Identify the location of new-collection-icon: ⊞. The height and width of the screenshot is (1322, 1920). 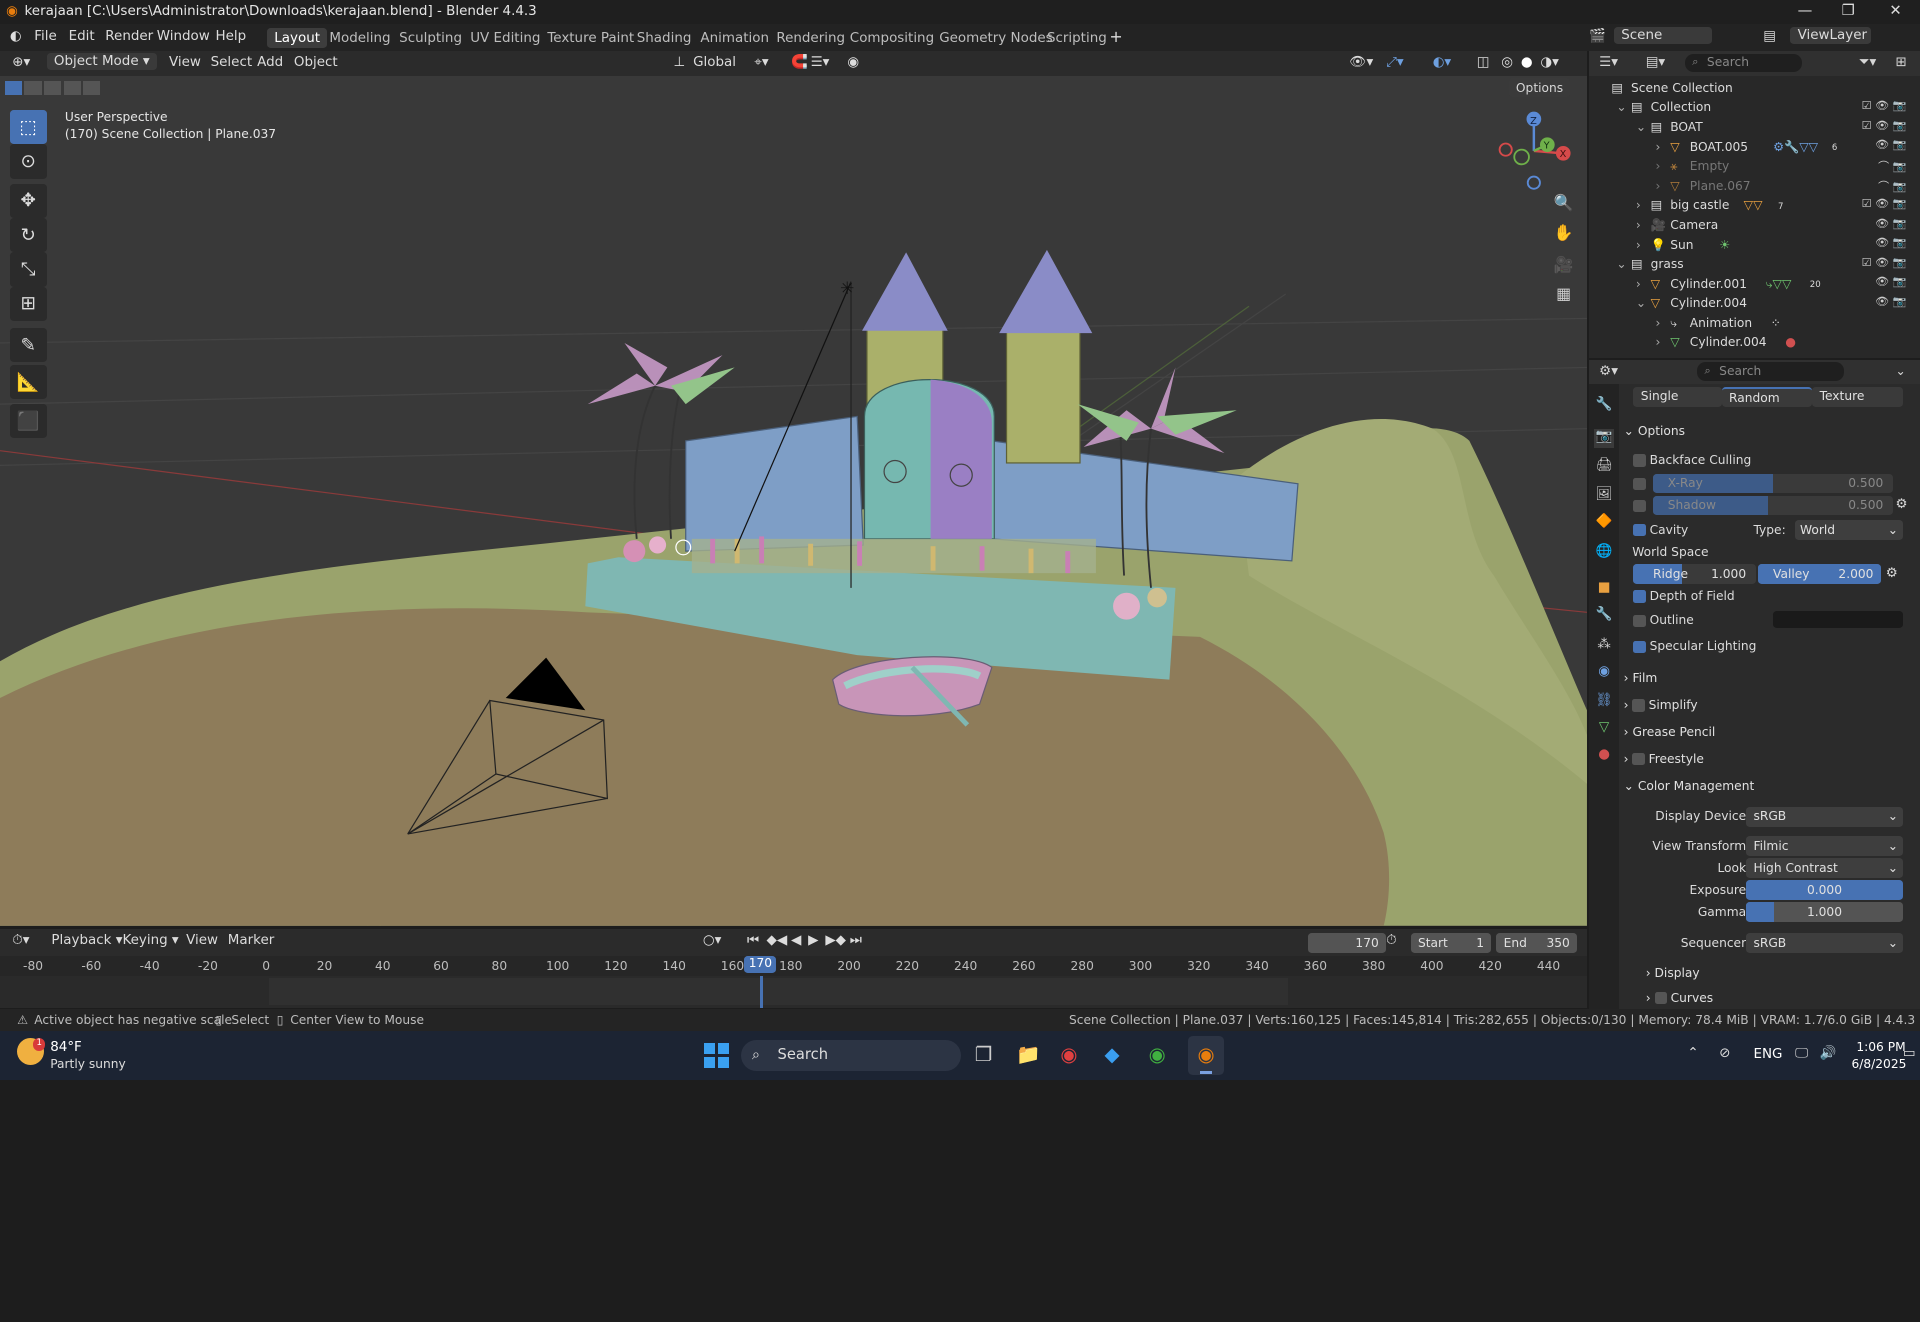
(1901, 62).